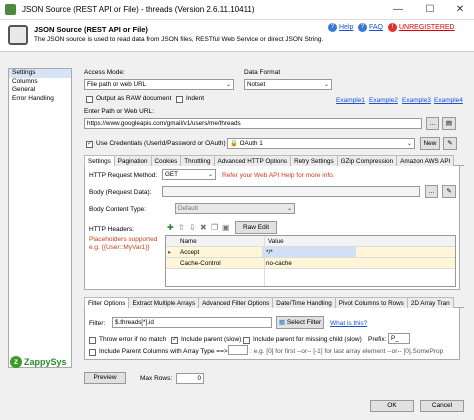 Image resolution: width=474 pixels, height=420 pixels. Describe the element at coordinates (392, 27) in the screenshot. I see `register-icon: !` at that location.